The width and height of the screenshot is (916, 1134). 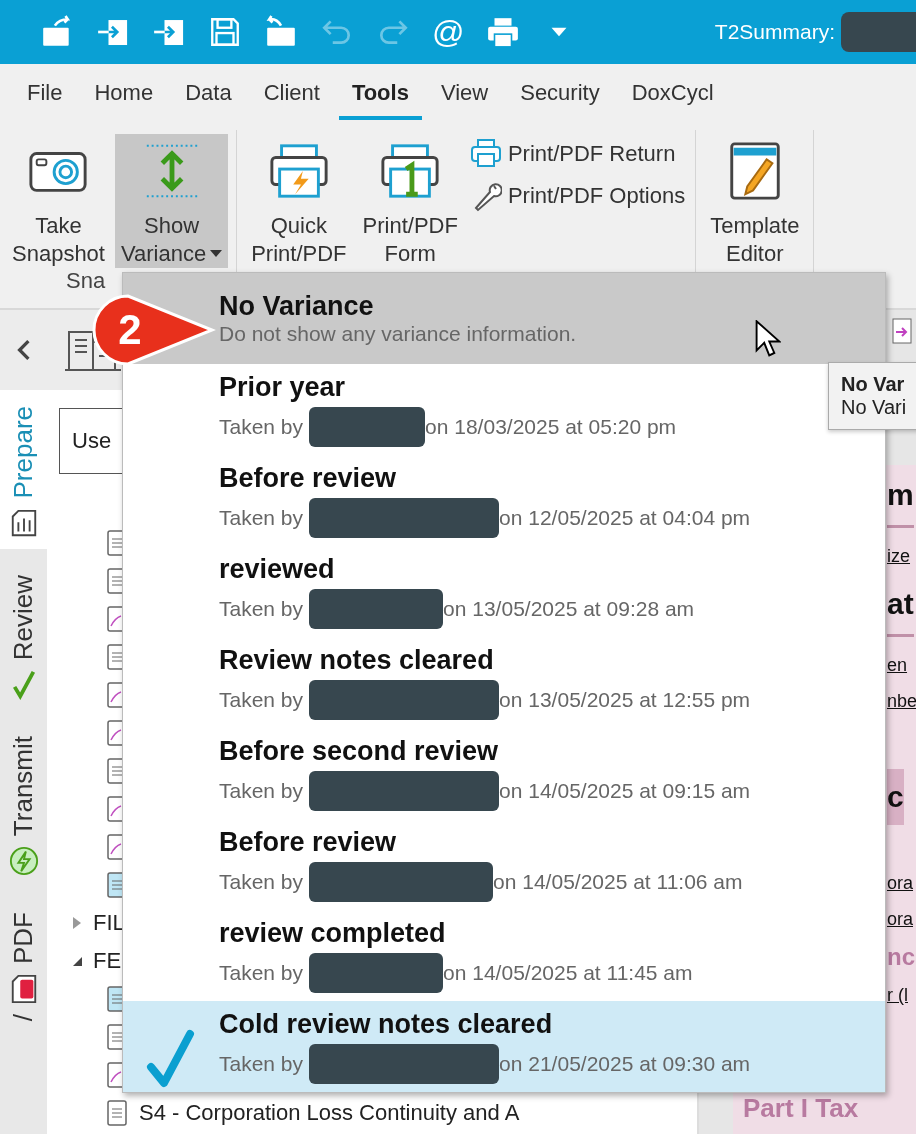 What do you see at coordinates (874, 407) in the screenshot?
I see `tooltip-text: No Vari` at bounding box center [874, 407].